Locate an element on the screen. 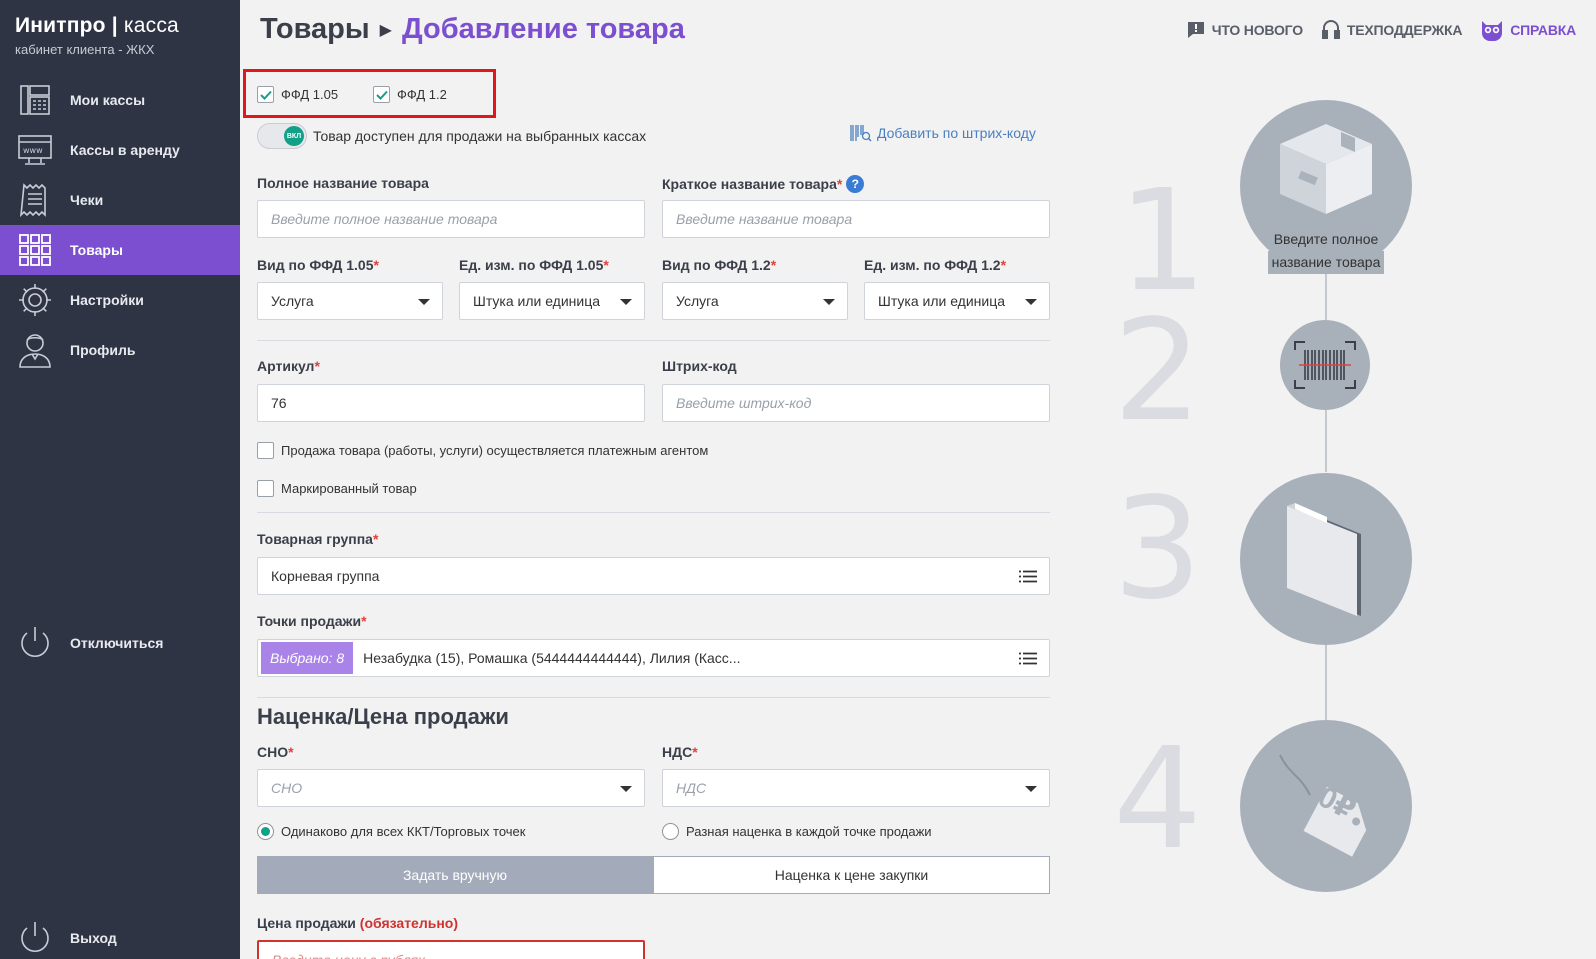 The height and width of the screenshot is (959, 1596). barcode-input: Введите штрих-код is located at coordinates (856, 403).